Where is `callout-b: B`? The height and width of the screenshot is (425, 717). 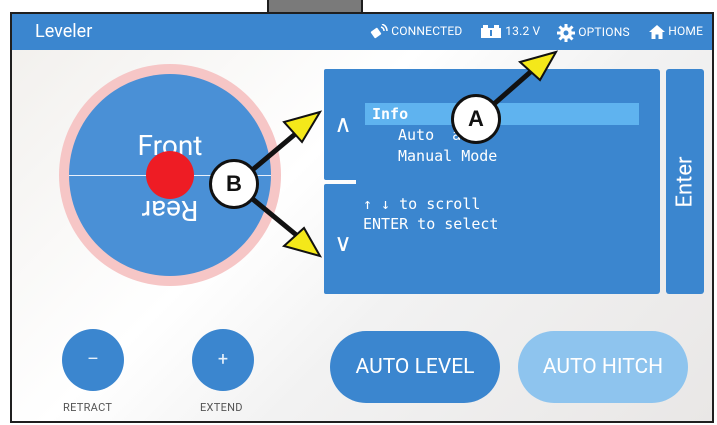 callout-b: B is located at coordinates (234, 184).